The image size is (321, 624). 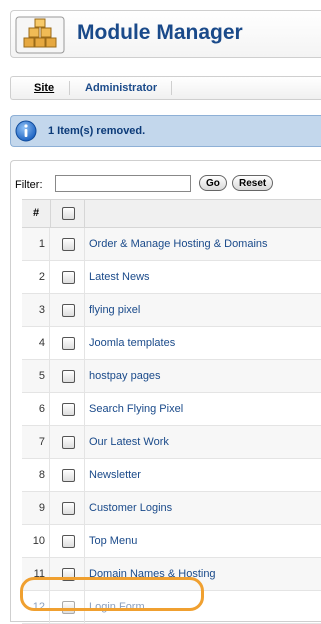 What do you see at coordinates (171, 475) in the screenshot?
I see `table-row: 8 Newsletter` at bounding box center [171, 475].